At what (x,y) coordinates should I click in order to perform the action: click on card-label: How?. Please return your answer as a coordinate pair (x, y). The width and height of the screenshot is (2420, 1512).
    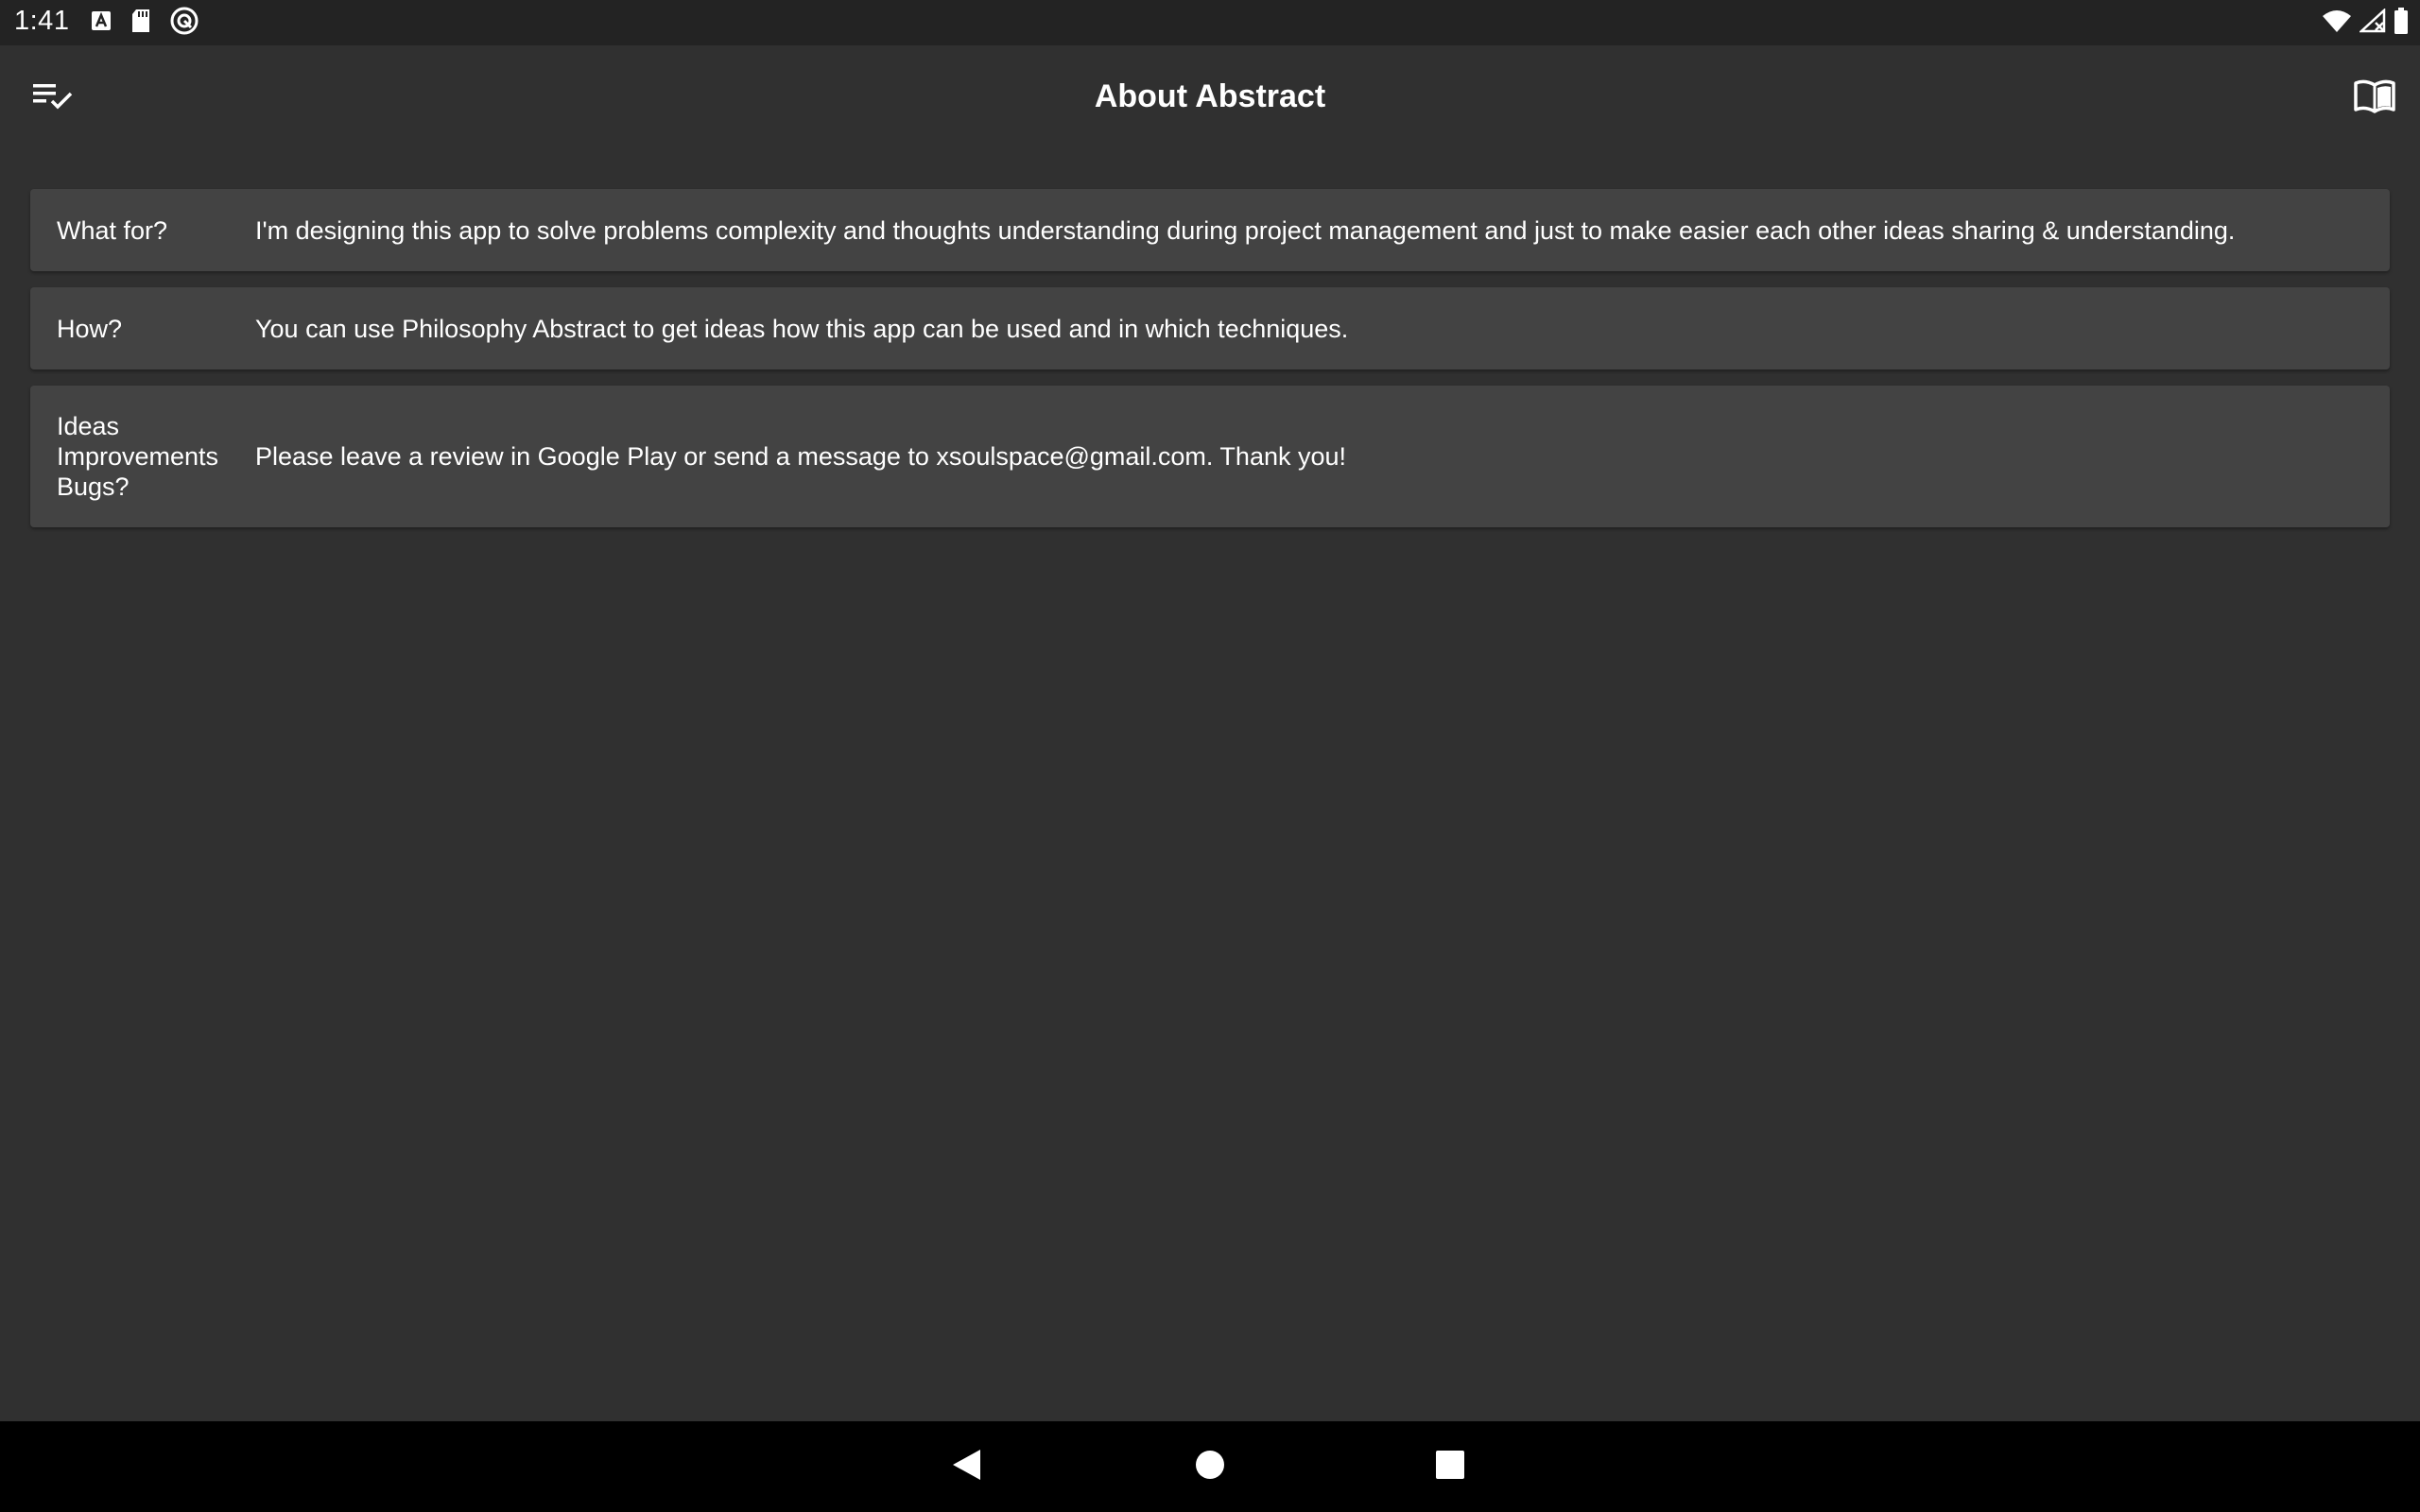
    Looking at the image, I should click on (90, 328).